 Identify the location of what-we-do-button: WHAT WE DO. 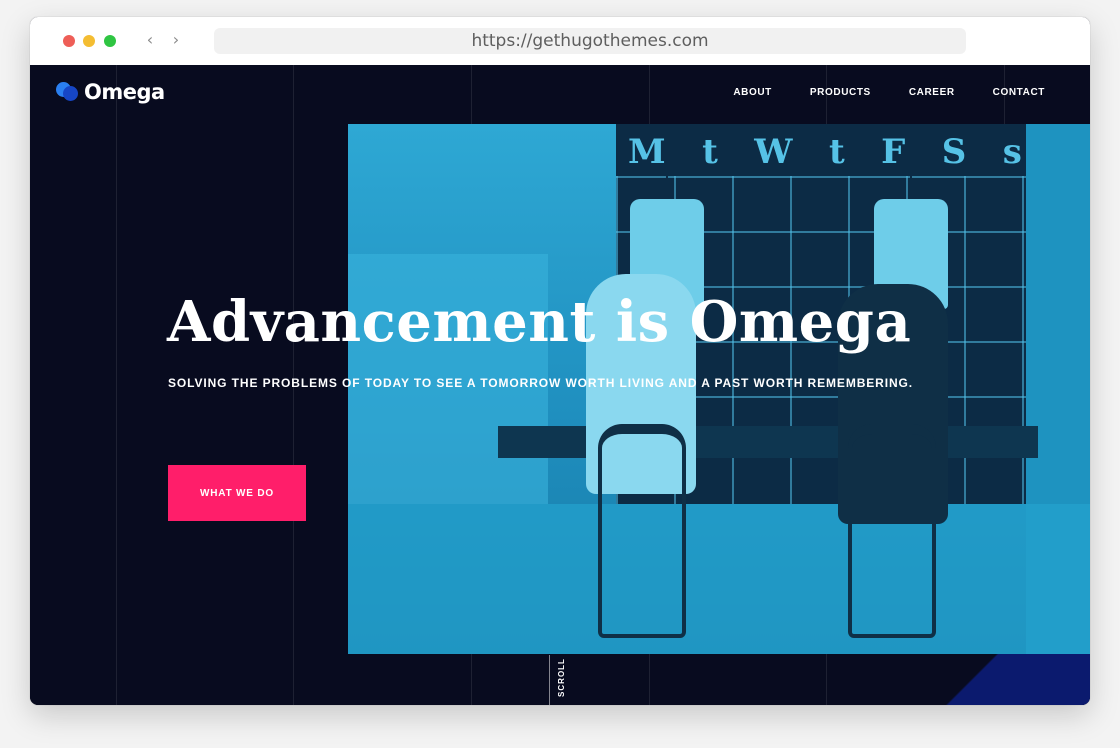
(237, 493).